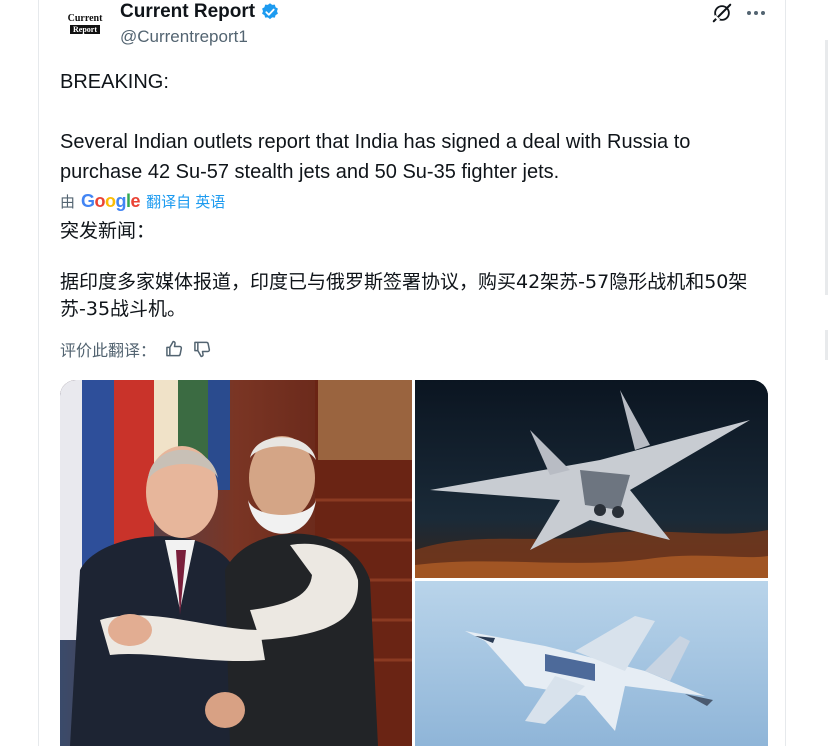 This screenshot has width=828, height=746. I want to click on verified-badge-icon, so click(270, 11).